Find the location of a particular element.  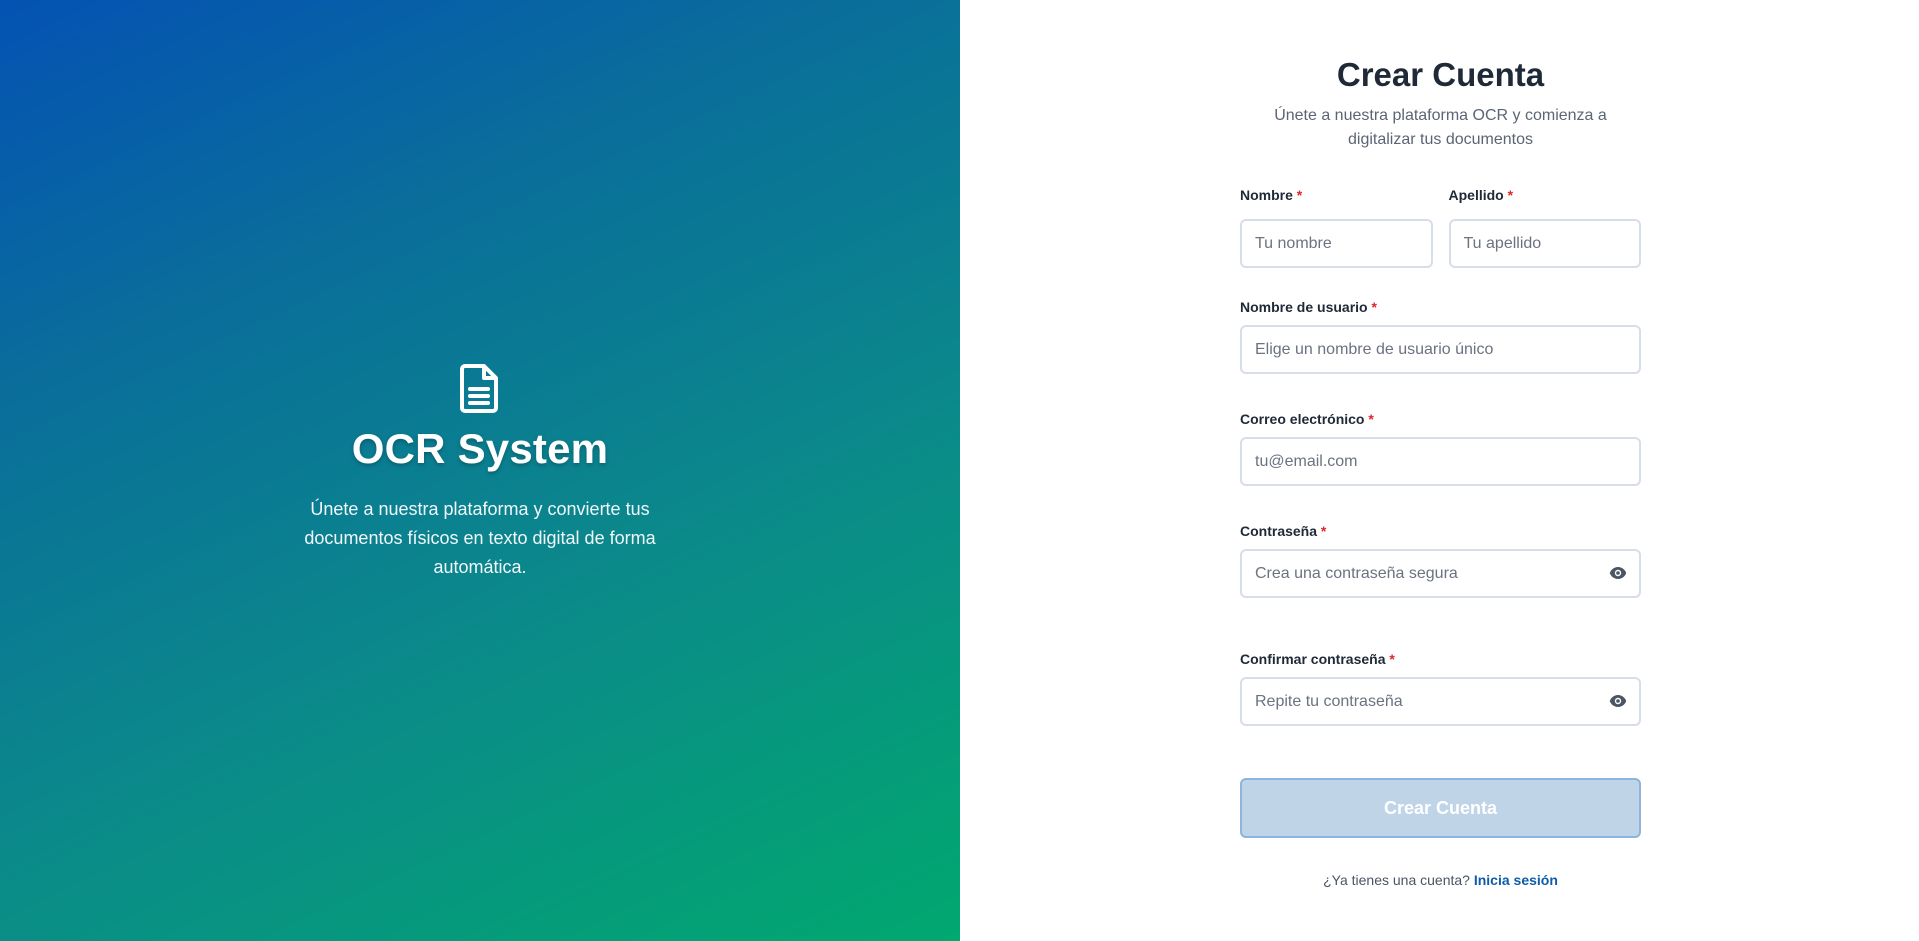

document-icon is located at coordinates (479, 388).